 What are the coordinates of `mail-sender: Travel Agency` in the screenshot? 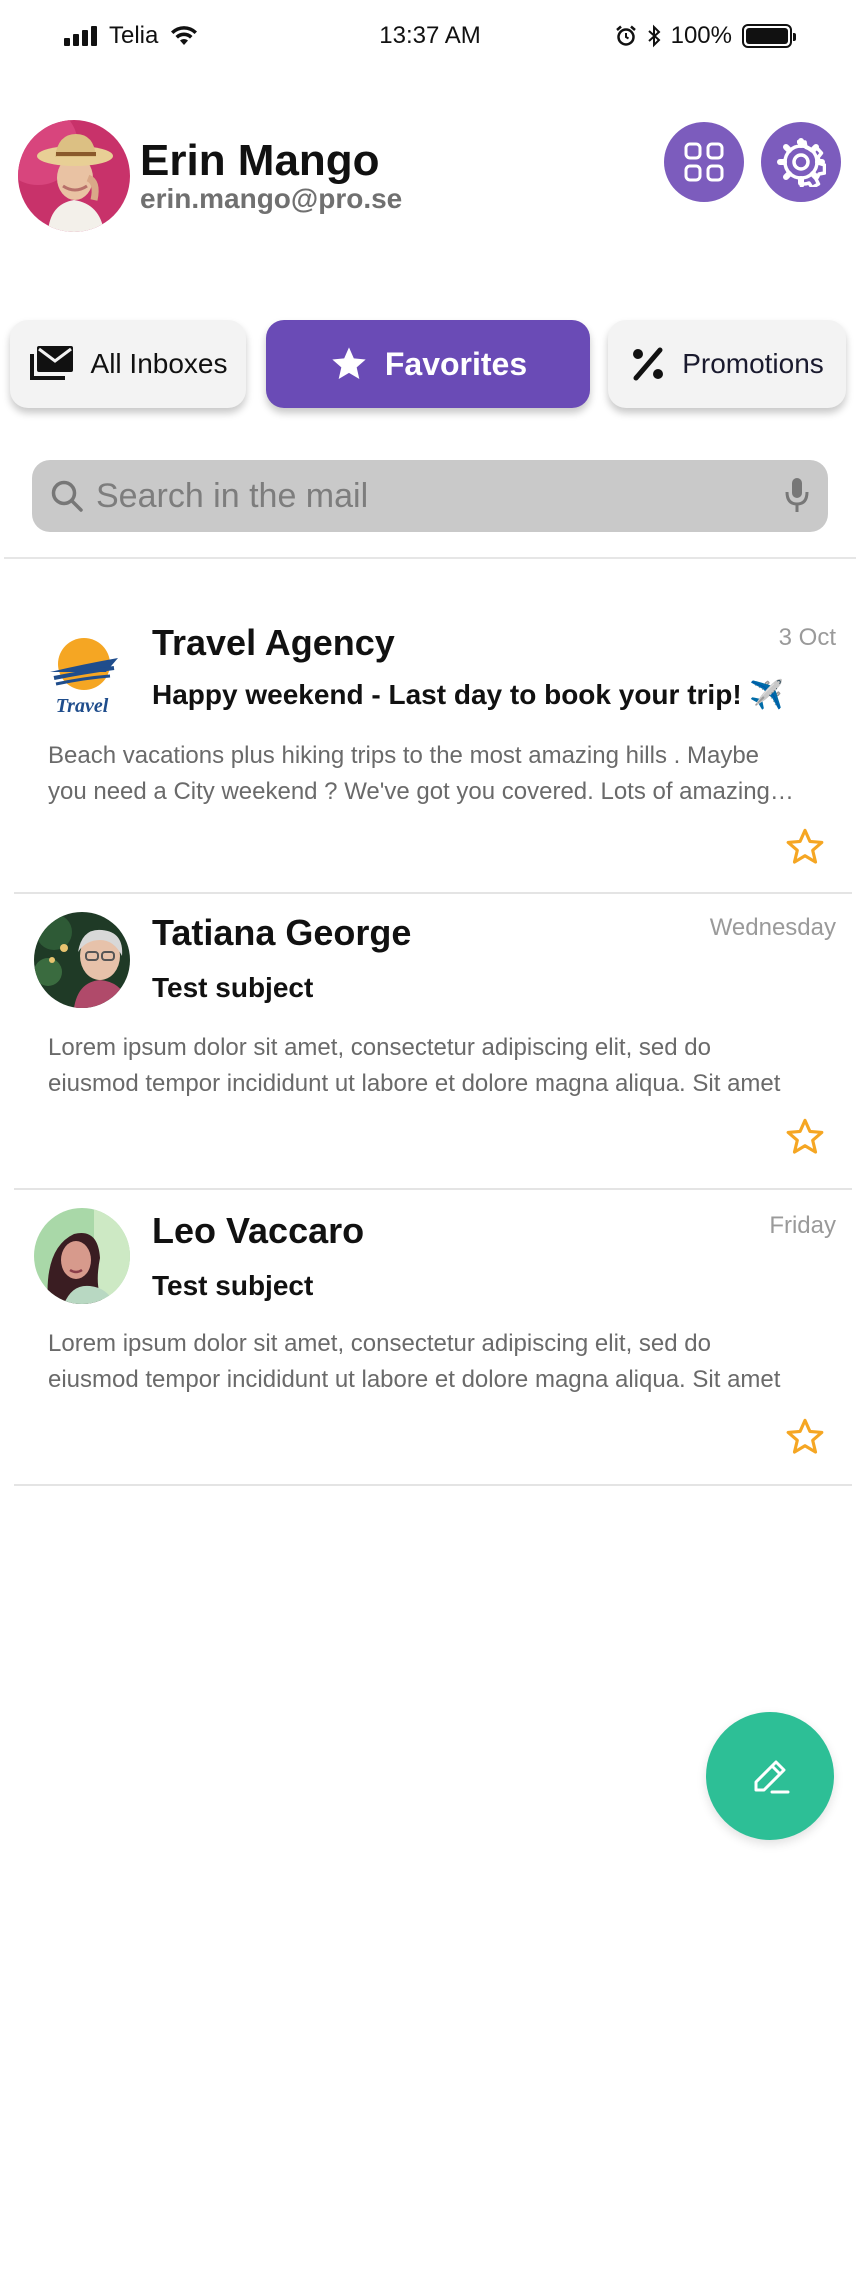 It's located at (273, 642).